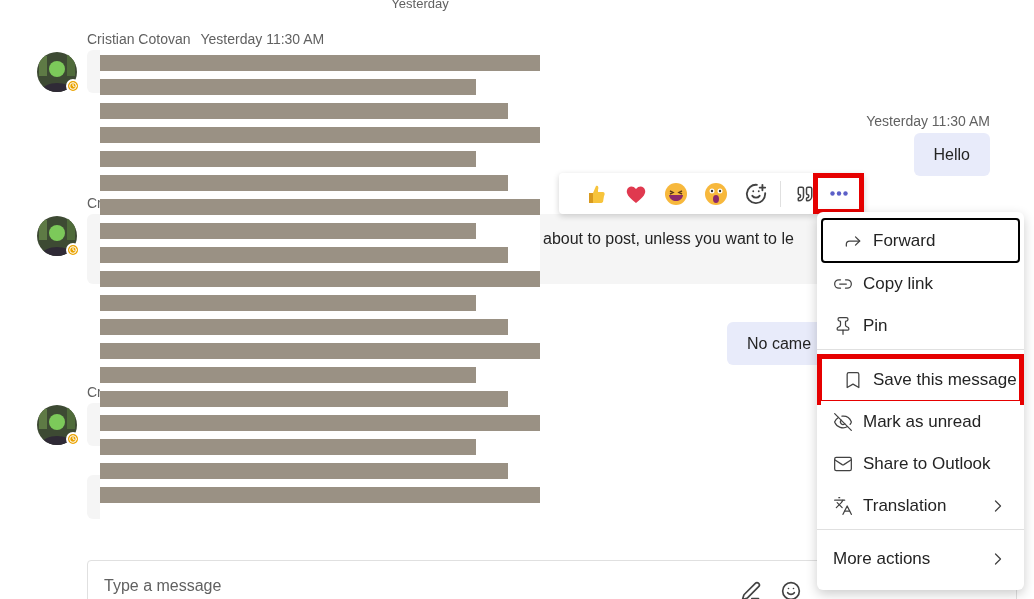 This screenshot has height=599, width=1034. What do you see at coordinates (951, 154) in the screenshot?
I see `message-text: Hello` at bounding box center [951, 154].